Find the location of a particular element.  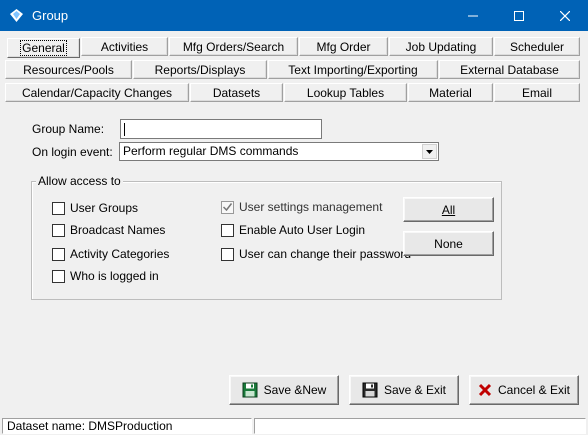

group-name-input is located at coordinates (221, 129).